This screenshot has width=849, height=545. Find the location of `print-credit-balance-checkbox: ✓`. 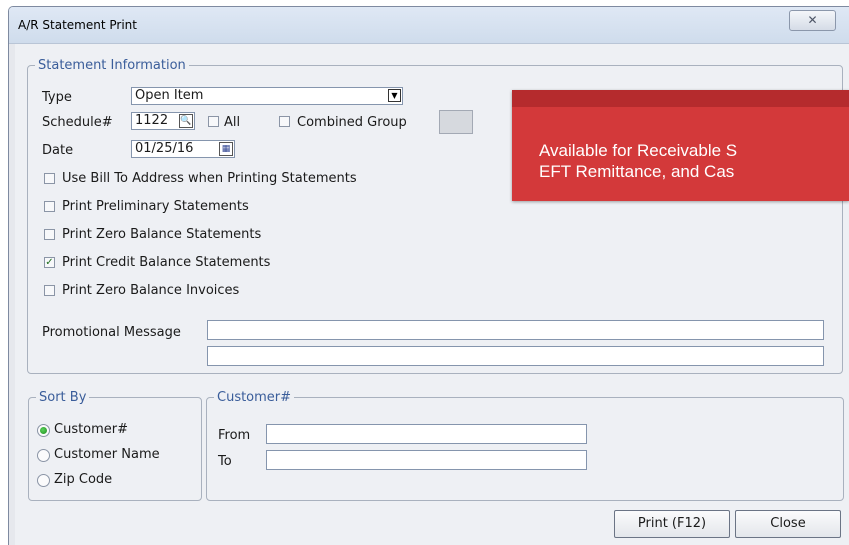

print-credit-balance-checkbox: ✓ is located at coordinates (49, 262).